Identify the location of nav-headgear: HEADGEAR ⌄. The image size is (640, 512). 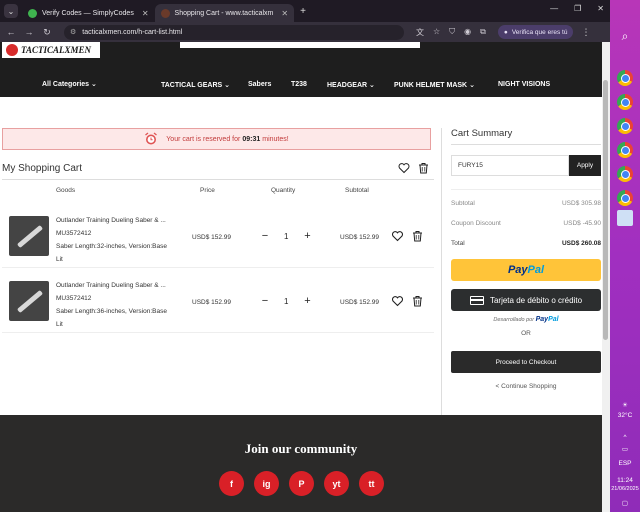
(351, 85).